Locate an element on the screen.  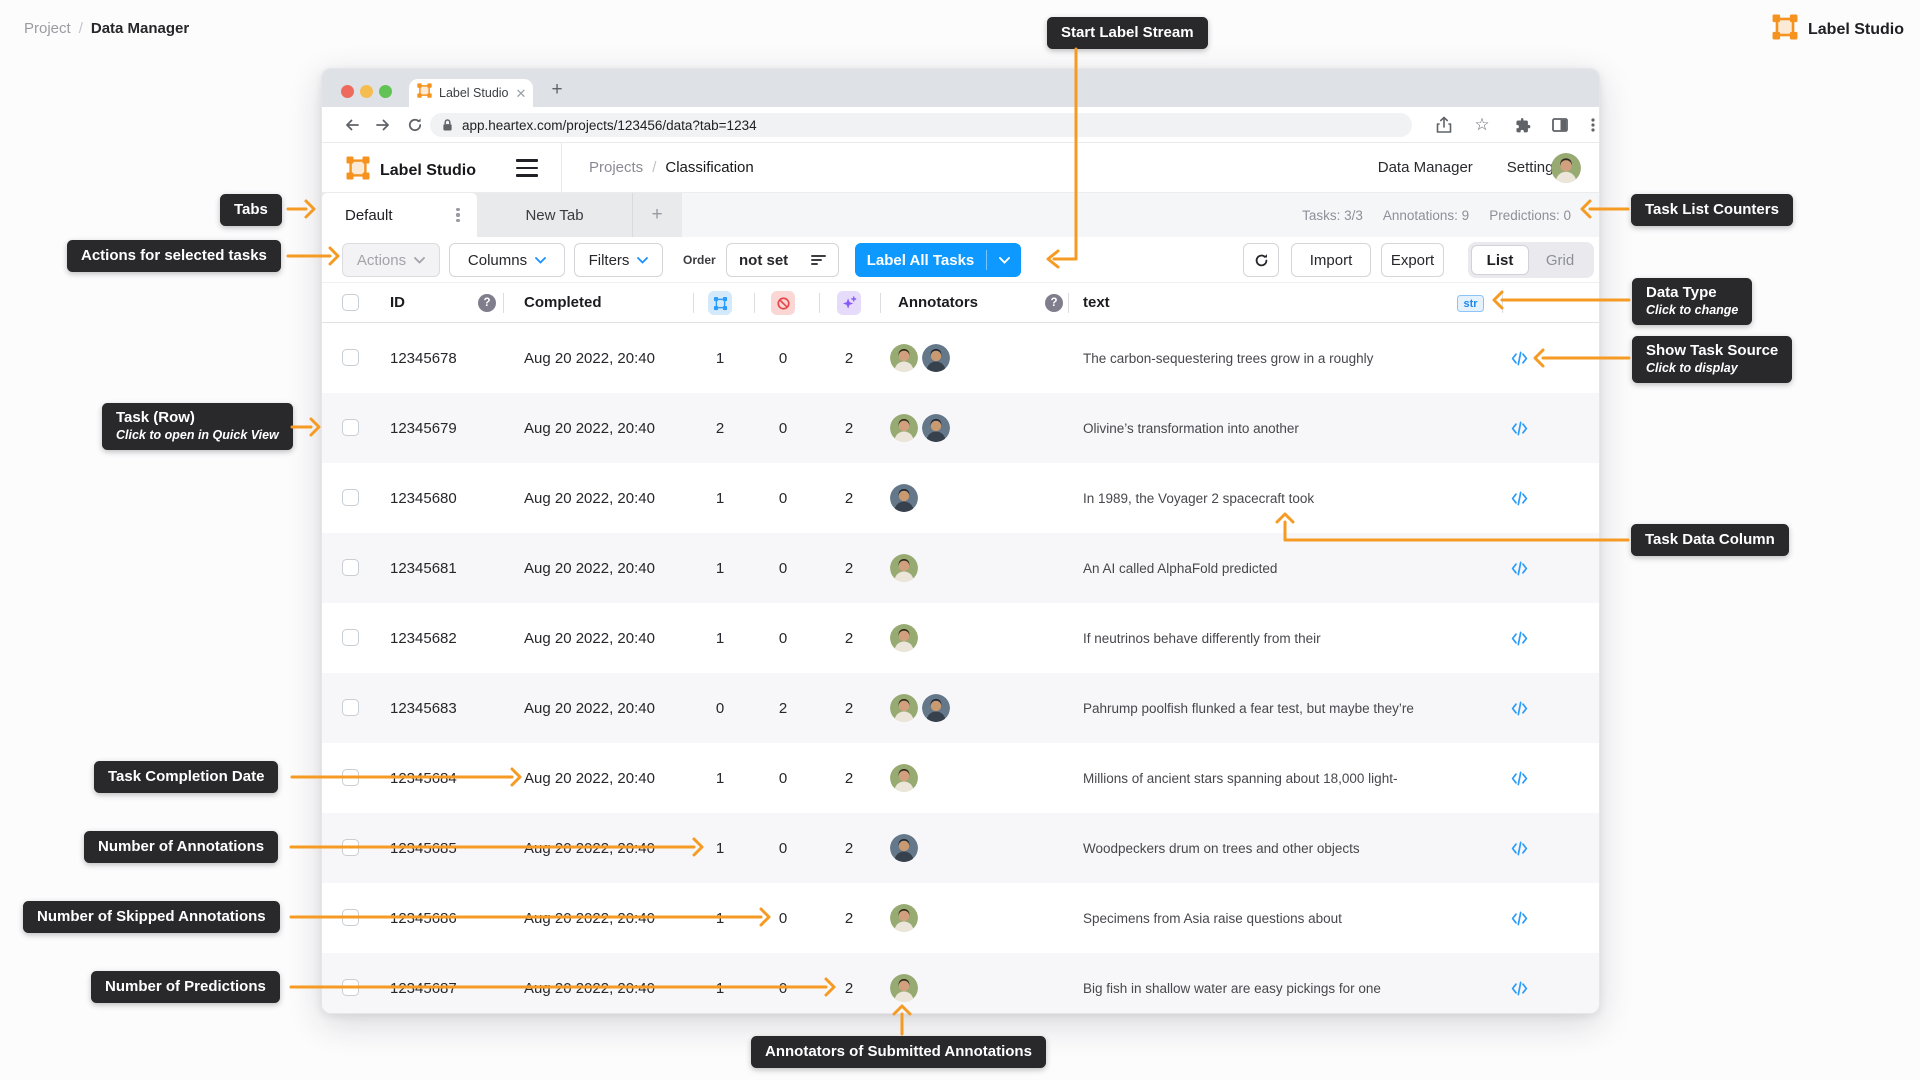
column-header-completed: Completed is located at coordinates (563, 302).